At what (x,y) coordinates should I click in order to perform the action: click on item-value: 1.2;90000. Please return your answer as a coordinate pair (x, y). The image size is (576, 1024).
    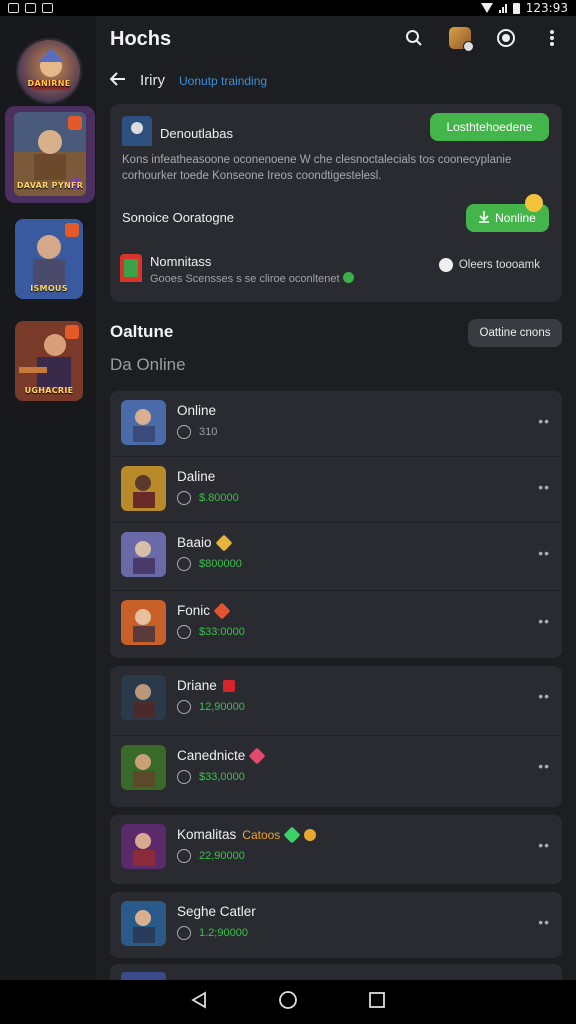
    Looking at the image, I should click on (223, 933).